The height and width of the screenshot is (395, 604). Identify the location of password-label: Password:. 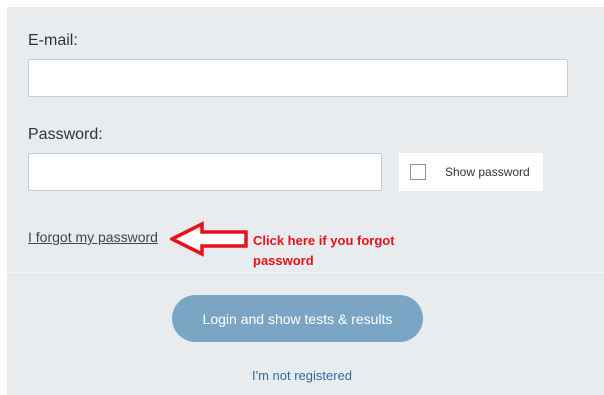
(65, 134).